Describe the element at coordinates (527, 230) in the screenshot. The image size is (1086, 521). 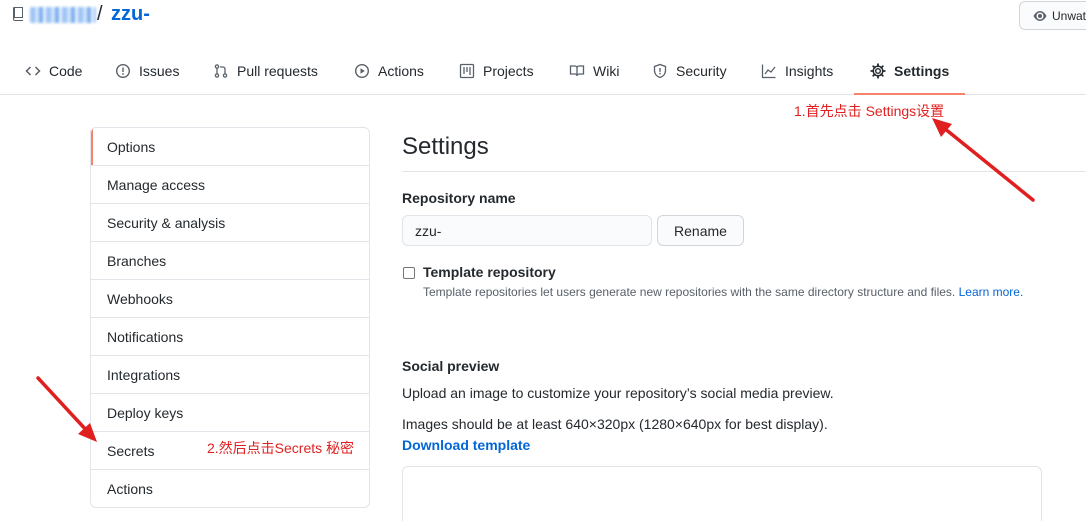
I see `repo-name-input: zzu-` at that location.